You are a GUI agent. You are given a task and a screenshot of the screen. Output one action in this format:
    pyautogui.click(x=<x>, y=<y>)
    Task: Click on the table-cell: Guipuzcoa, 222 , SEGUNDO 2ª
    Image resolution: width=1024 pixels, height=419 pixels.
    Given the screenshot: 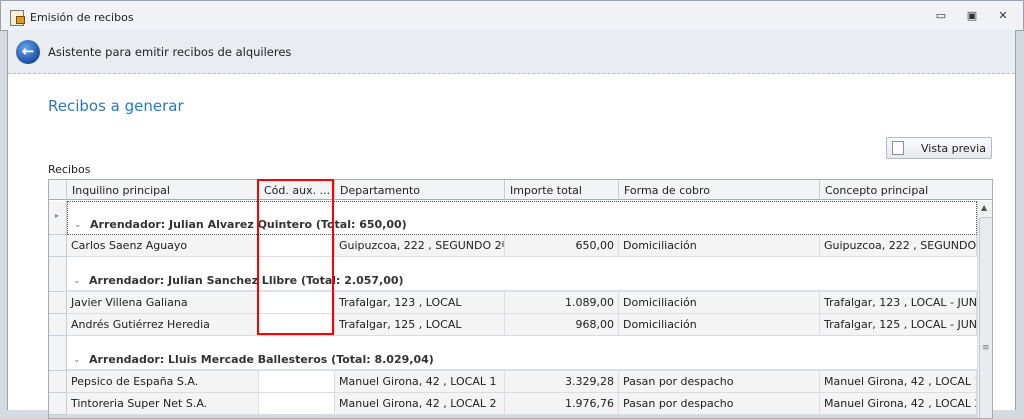 What is the action you would take?
    pyautogui.click(x=420, y=246)
    